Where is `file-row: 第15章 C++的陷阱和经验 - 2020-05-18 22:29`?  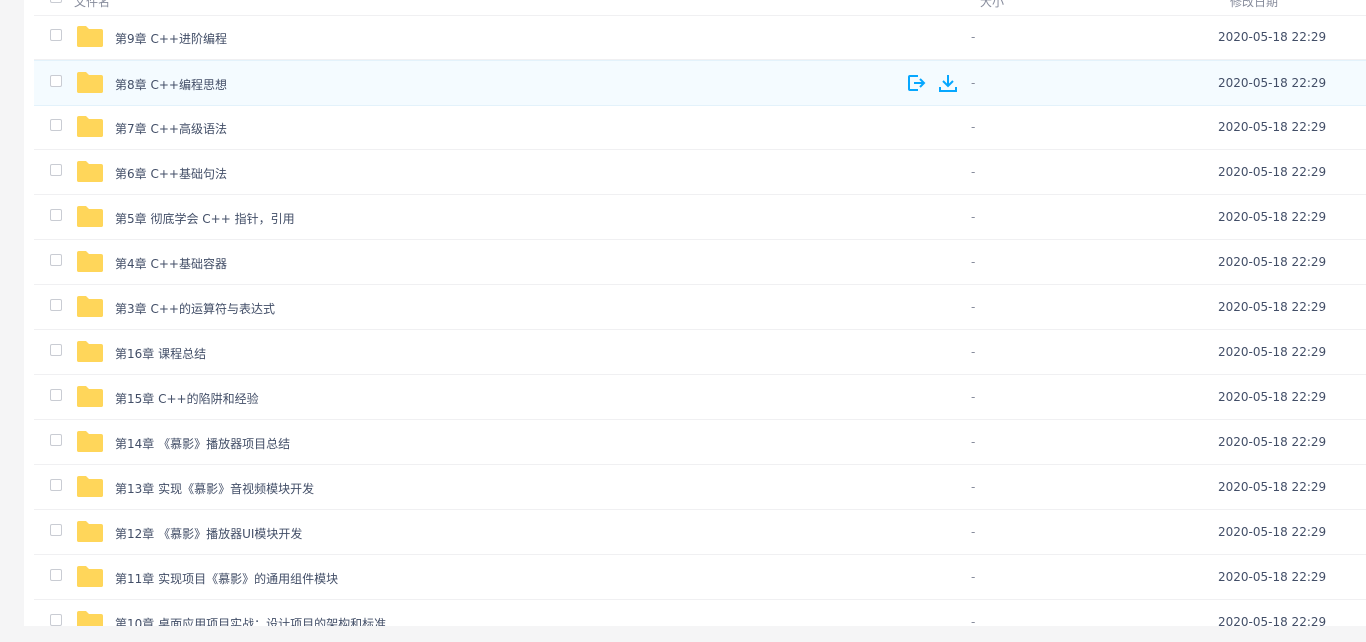 file-row: 第15章 C++的陷阱和经验 - 2020-05-18 22:29 is located at coordinates (700, 397).